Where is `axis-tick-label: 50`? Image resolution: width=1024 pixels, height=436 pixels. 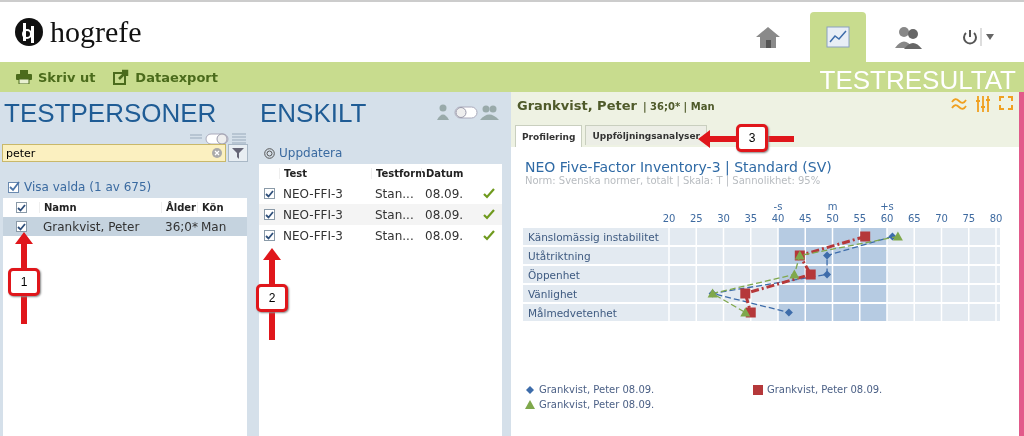 axis-tick-label: 50 is located at coordinates (832, 218).